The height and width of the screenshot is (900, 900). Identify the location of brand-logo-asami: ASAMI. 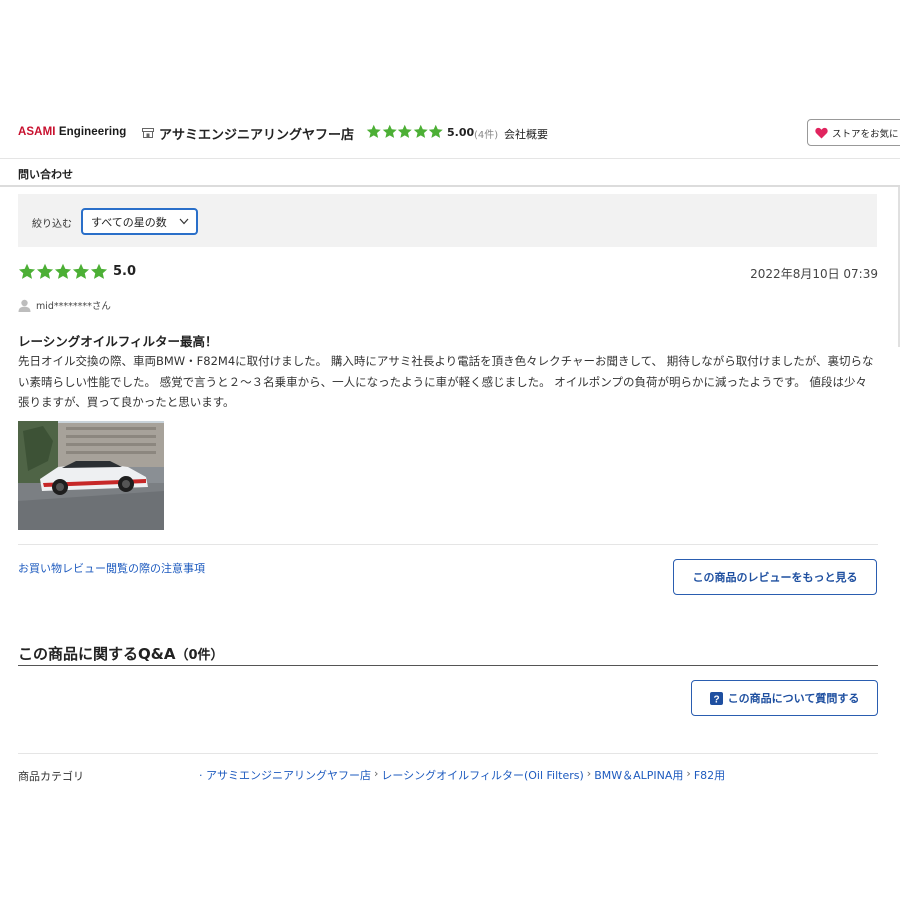
(37, 132).